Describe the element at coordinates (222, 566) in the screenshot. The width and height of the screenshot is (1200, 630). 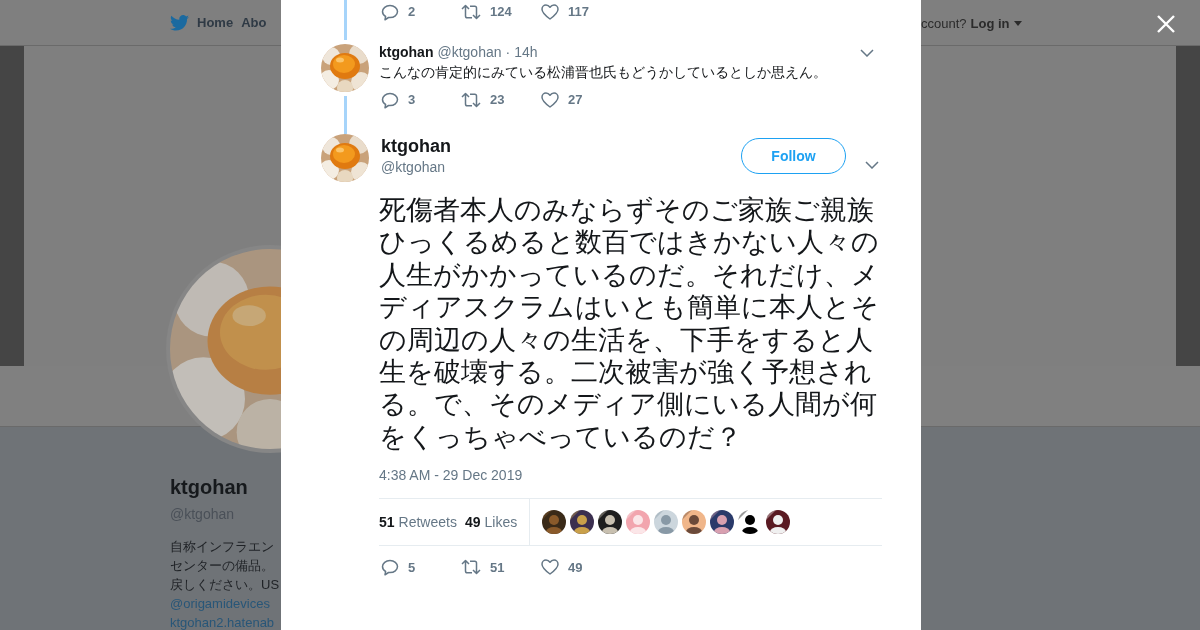
I see `bio-text: センターの備品。` at that location.